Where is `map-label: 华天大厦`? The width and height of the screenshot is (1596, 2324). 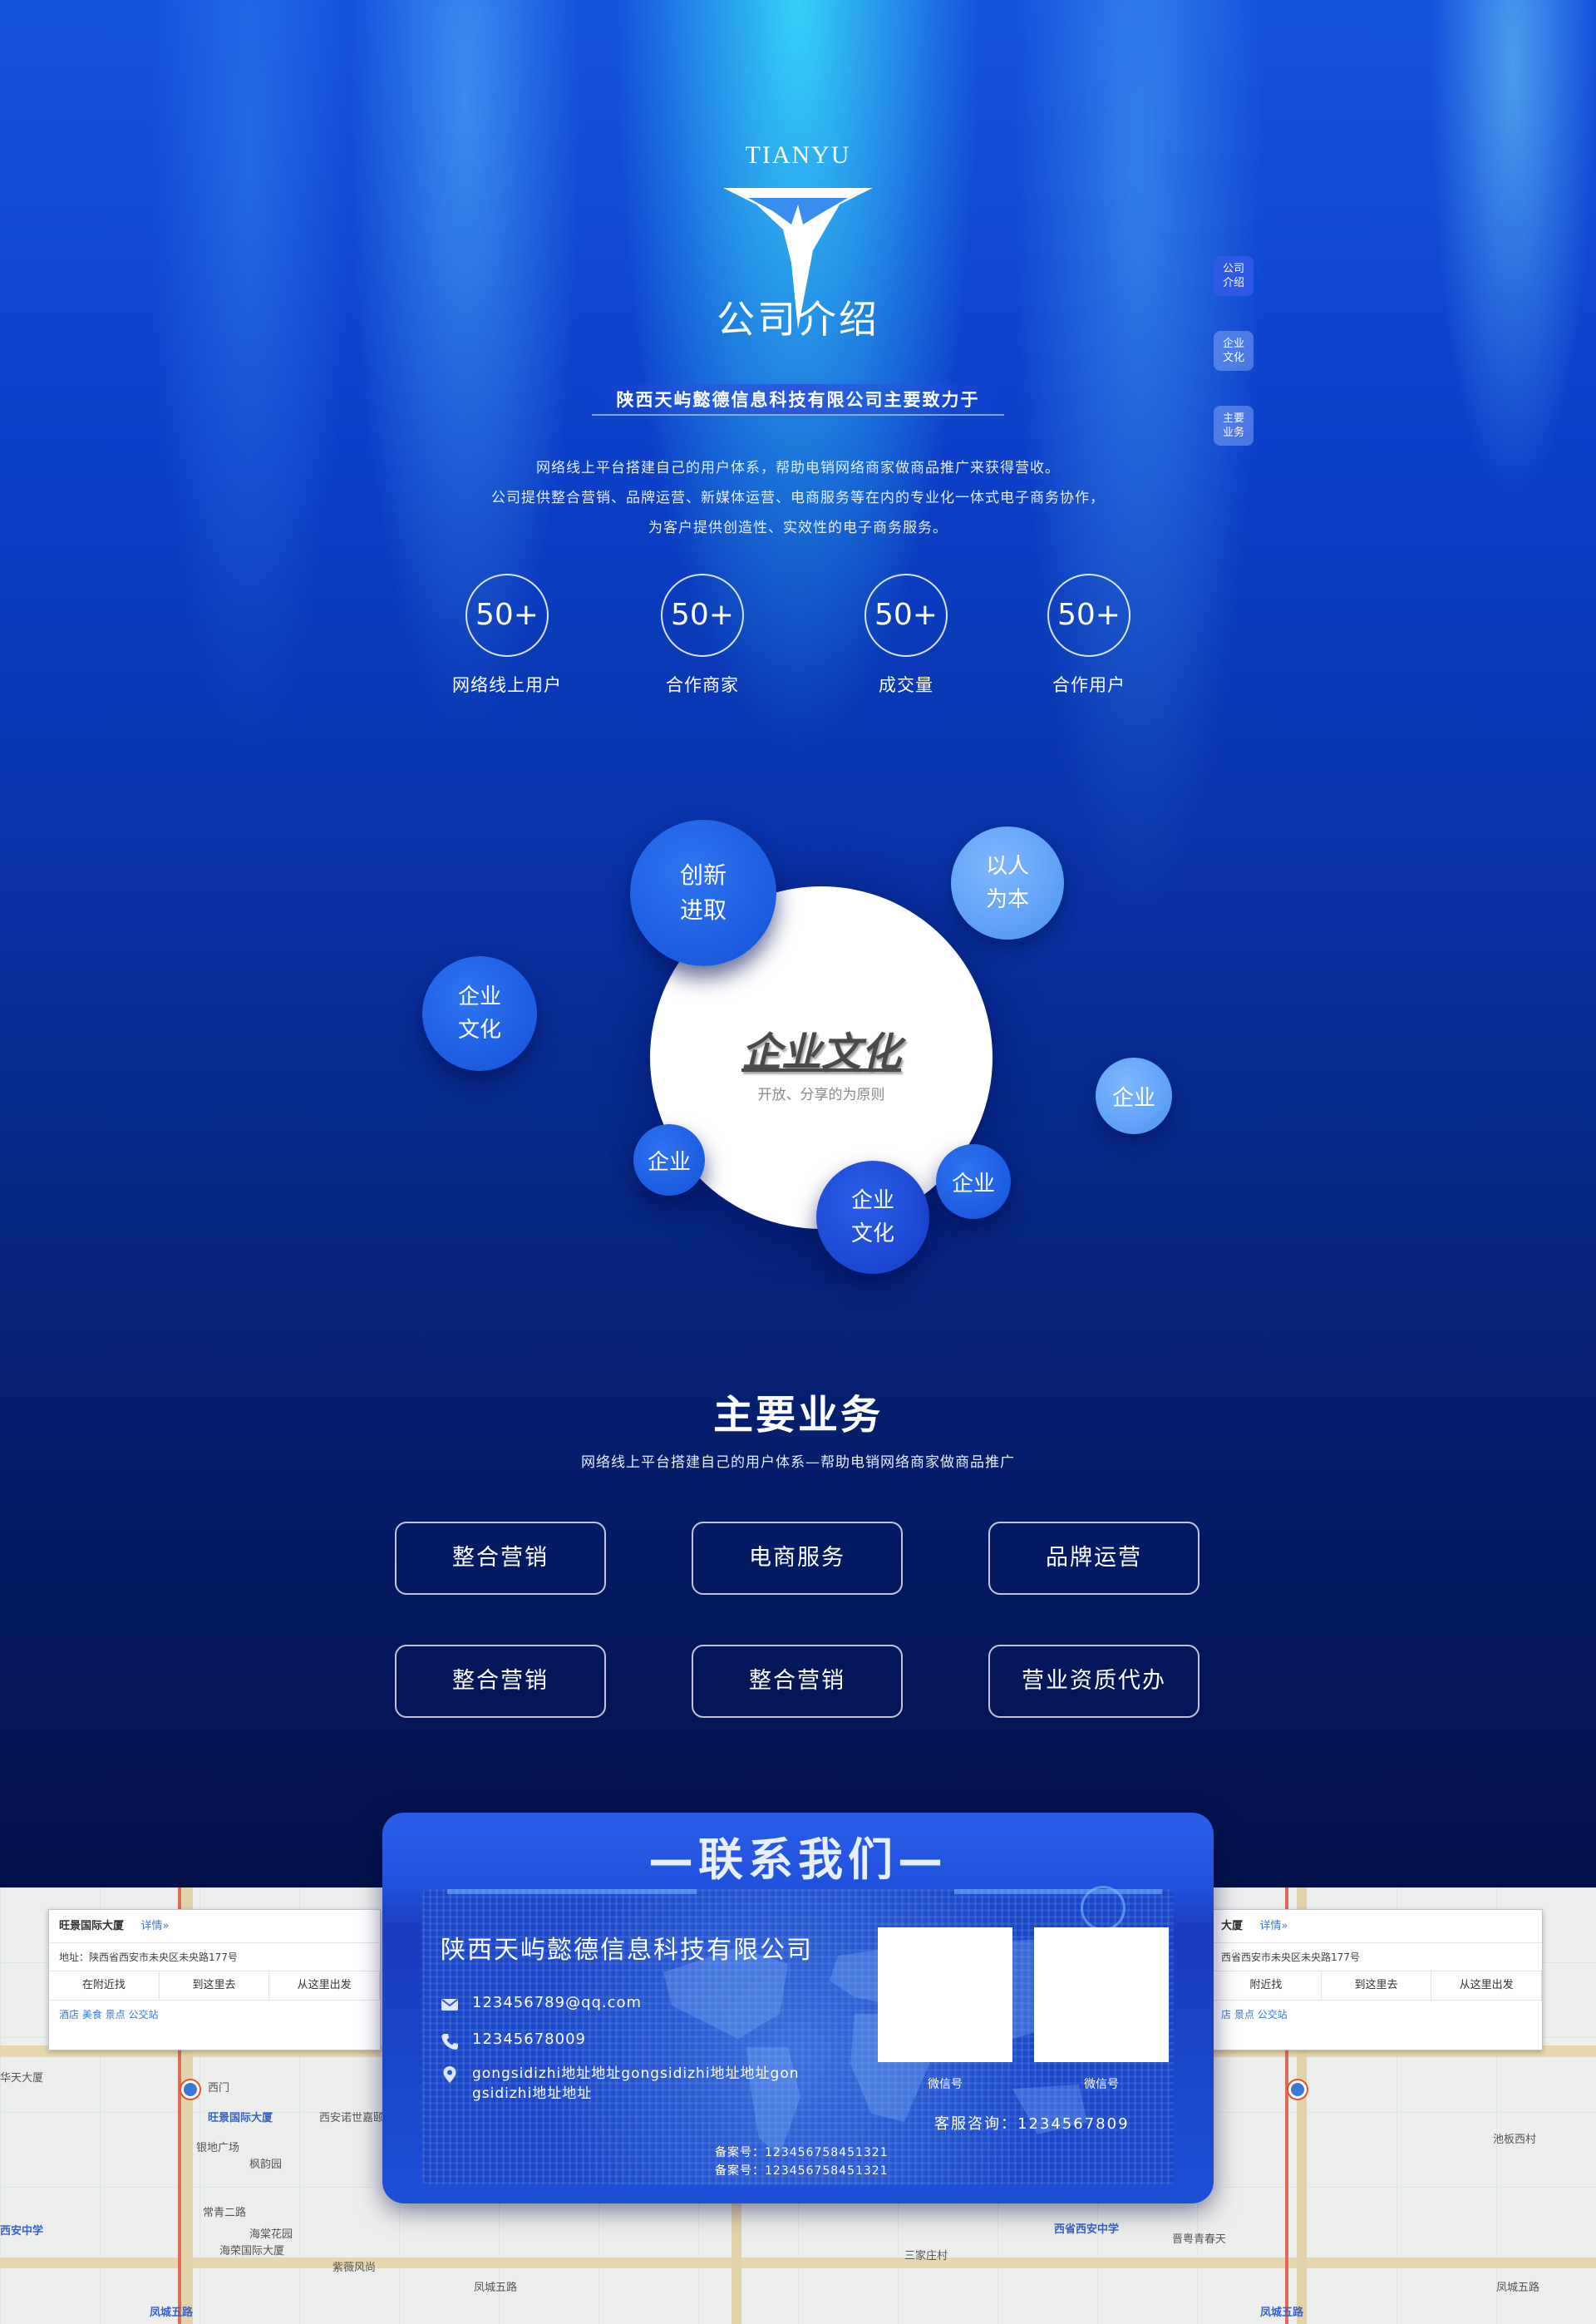 map-label: 华天大厦 is located at coordinates (22, 2079).